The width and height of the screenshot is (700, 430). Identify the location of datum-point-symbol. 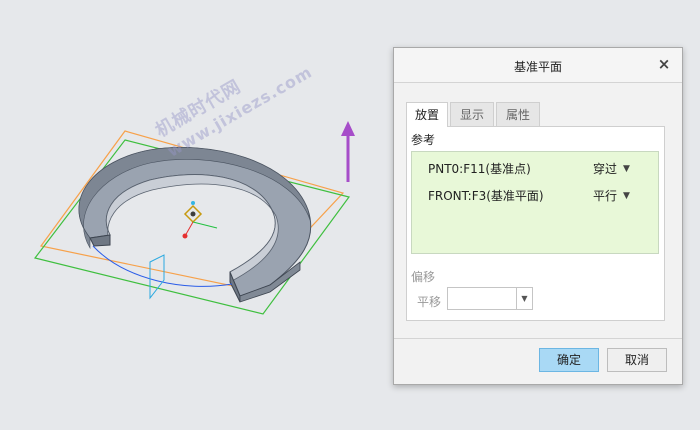
(200, 220).